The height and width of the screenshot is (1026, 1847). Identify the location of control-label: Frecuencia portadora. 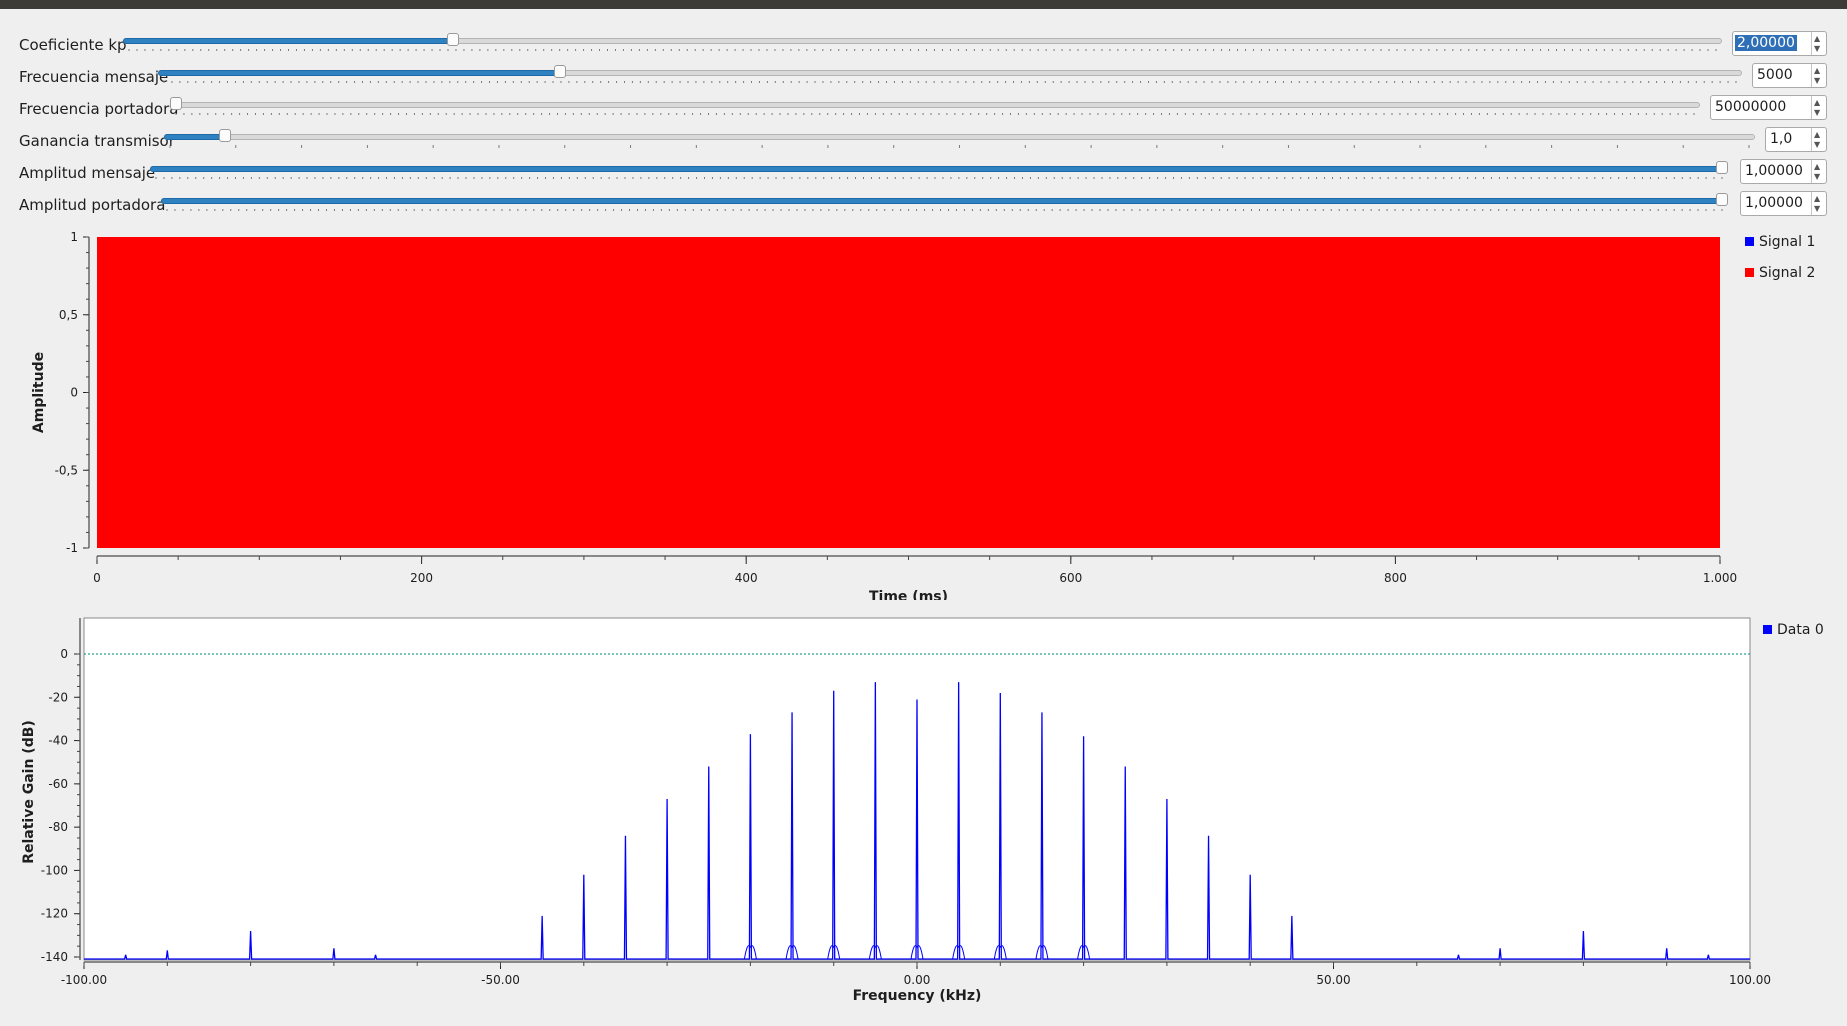
(99, 109).